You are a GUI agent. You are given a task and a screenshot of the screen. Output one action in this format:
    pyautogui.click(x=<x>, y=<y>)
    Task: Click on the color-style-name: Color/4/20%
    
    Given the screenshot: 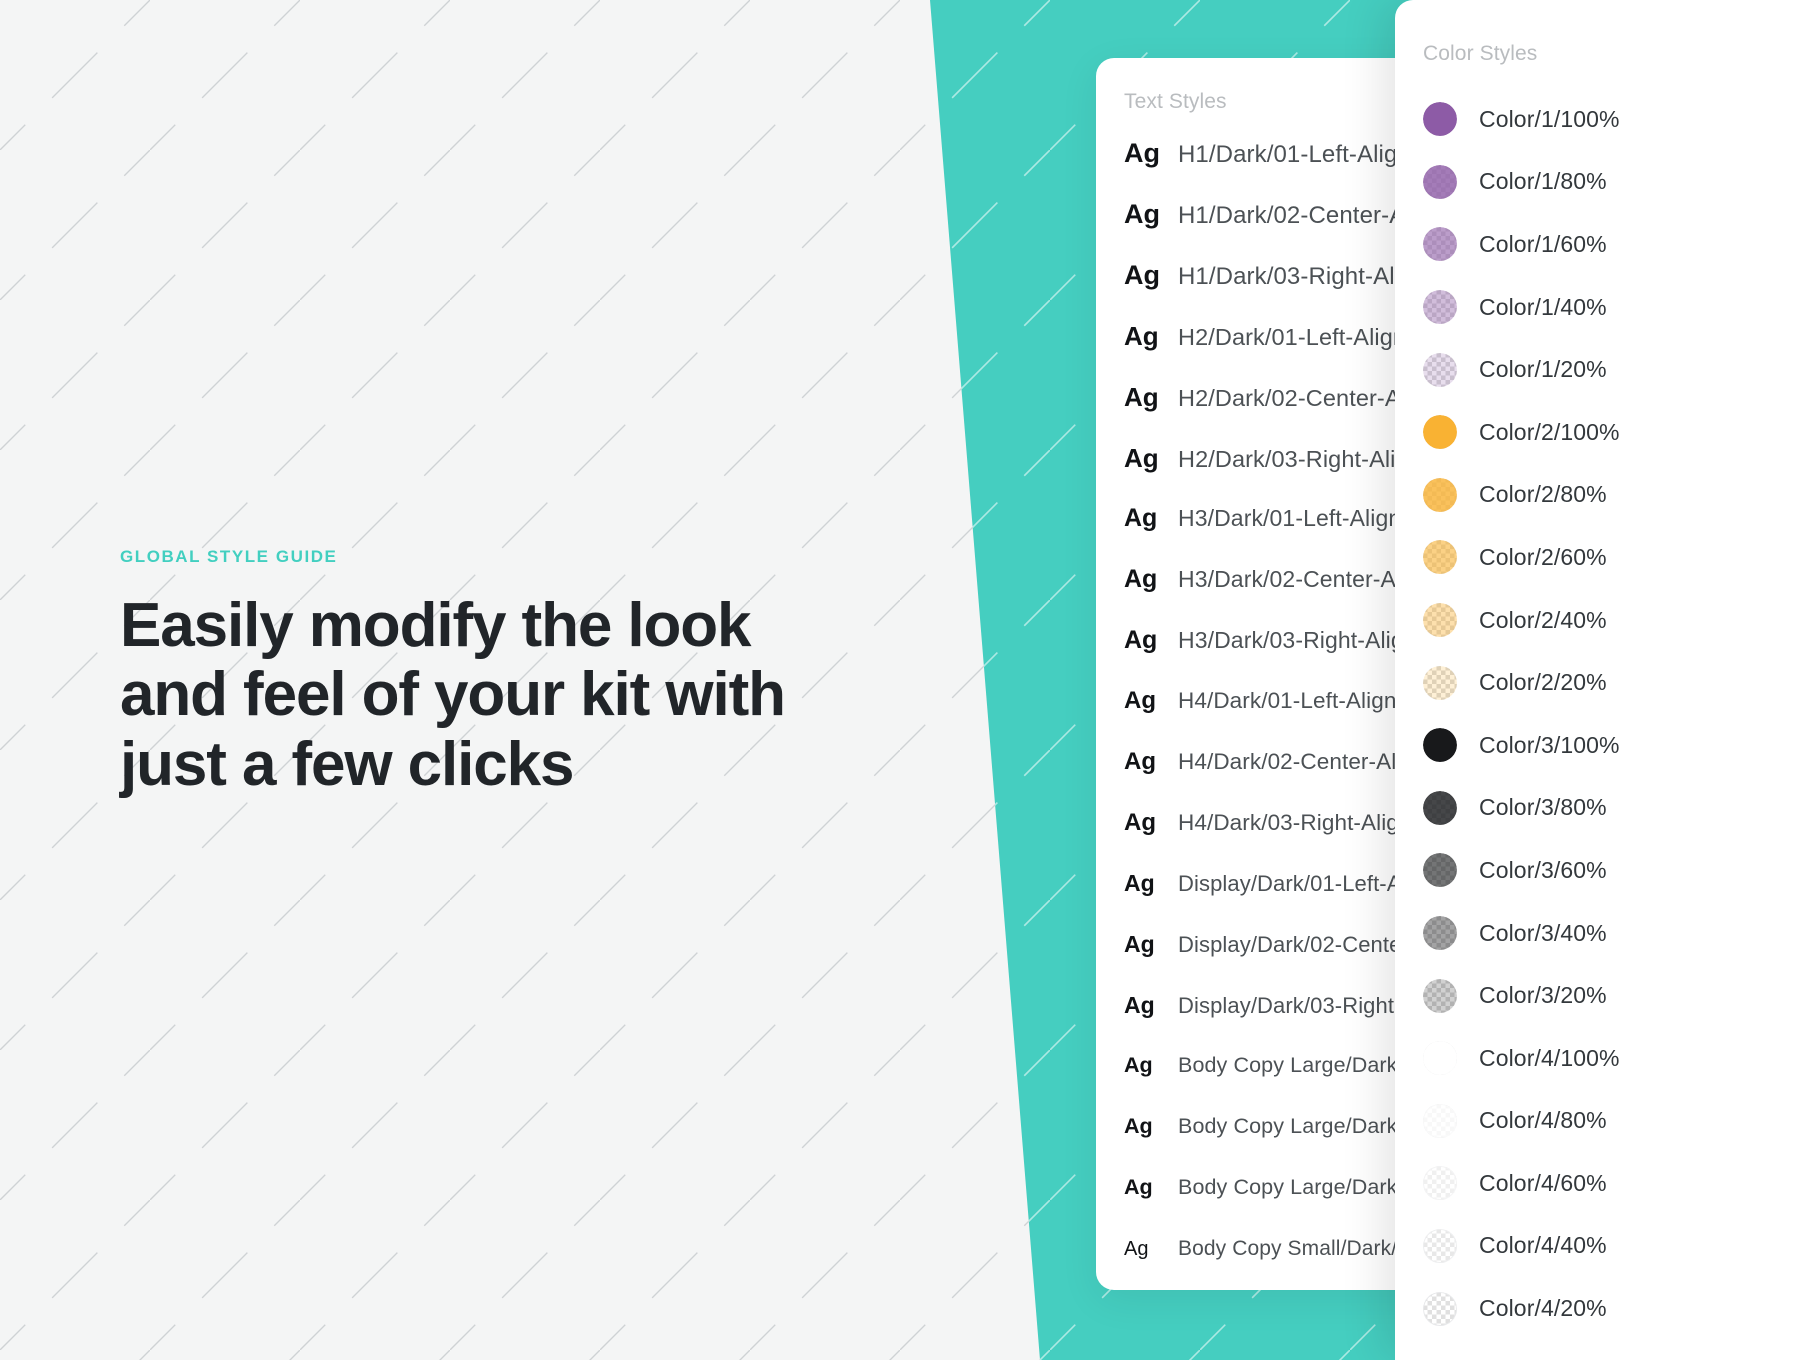 What is the action you would take?
    pyautogui.click(x=1543, y=1308)
    